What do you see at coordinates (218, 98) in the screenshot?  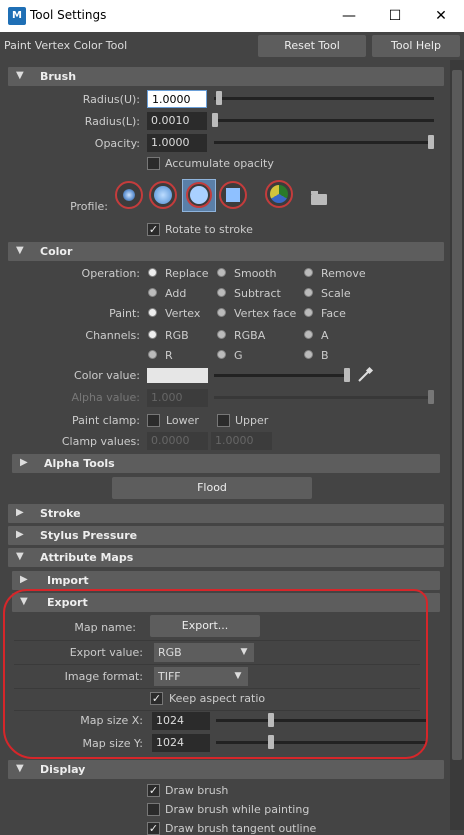 I see `radius-u-slider-handle` at bounding box center [218, 98].